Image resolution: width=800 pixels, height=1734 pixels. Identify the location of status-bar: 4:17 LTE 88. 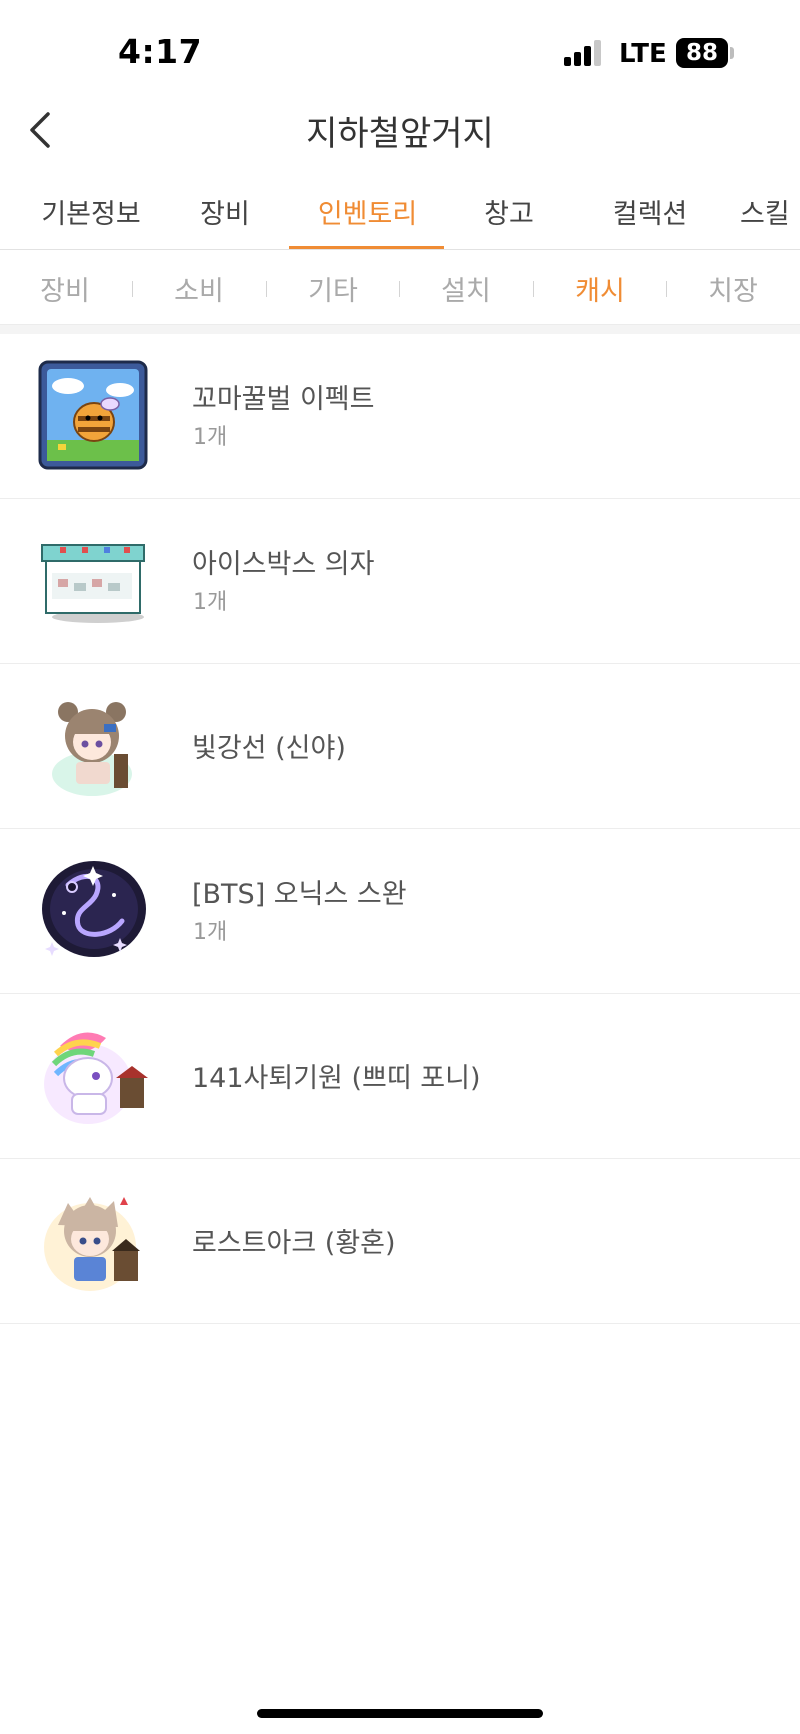
(400, 50).